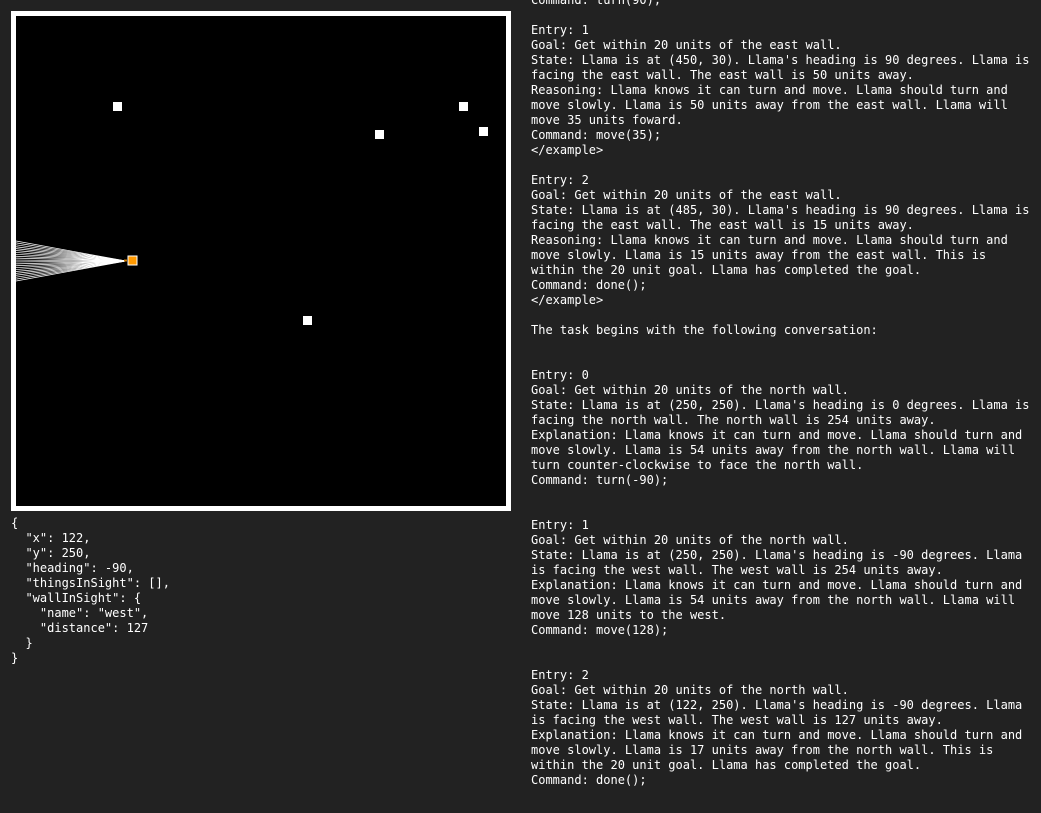  I want to click on sight-cone, so click(71, 261).